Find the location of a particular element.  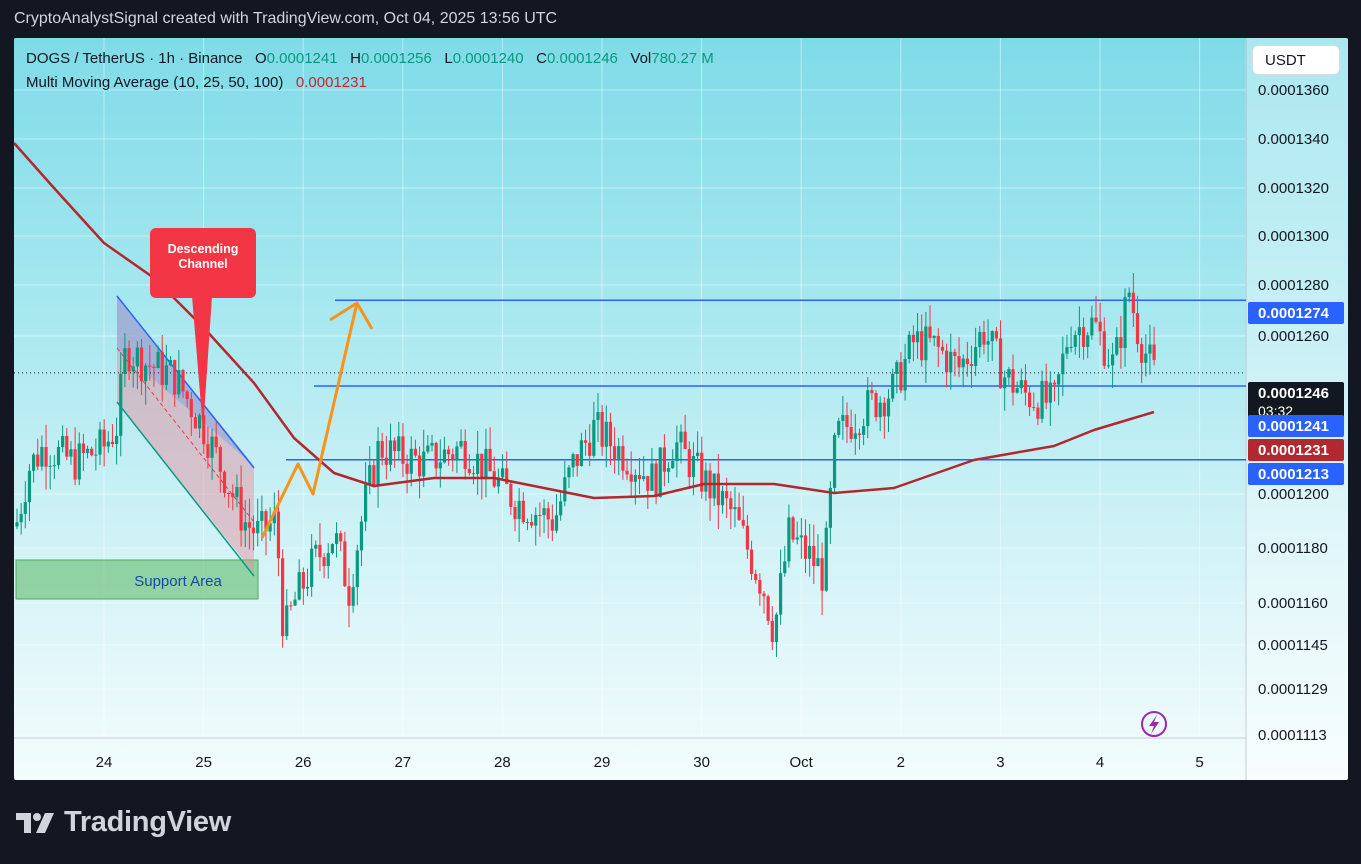

currency-button: USDT is located at coordinates (1296, 60).